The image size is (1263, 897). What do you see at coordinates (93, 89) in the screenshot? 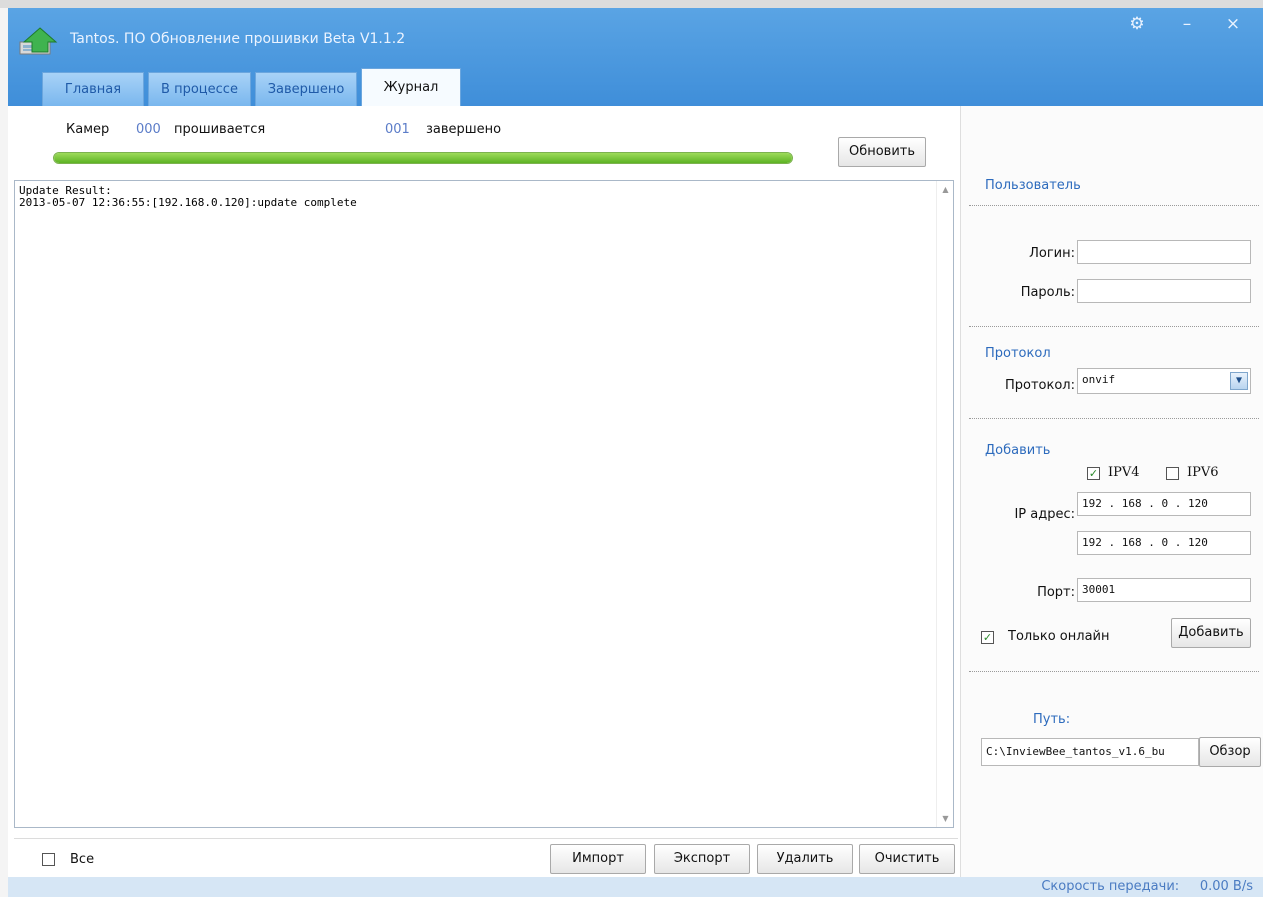
I see `tab-main: Главная` at bounding box center [93, 89].